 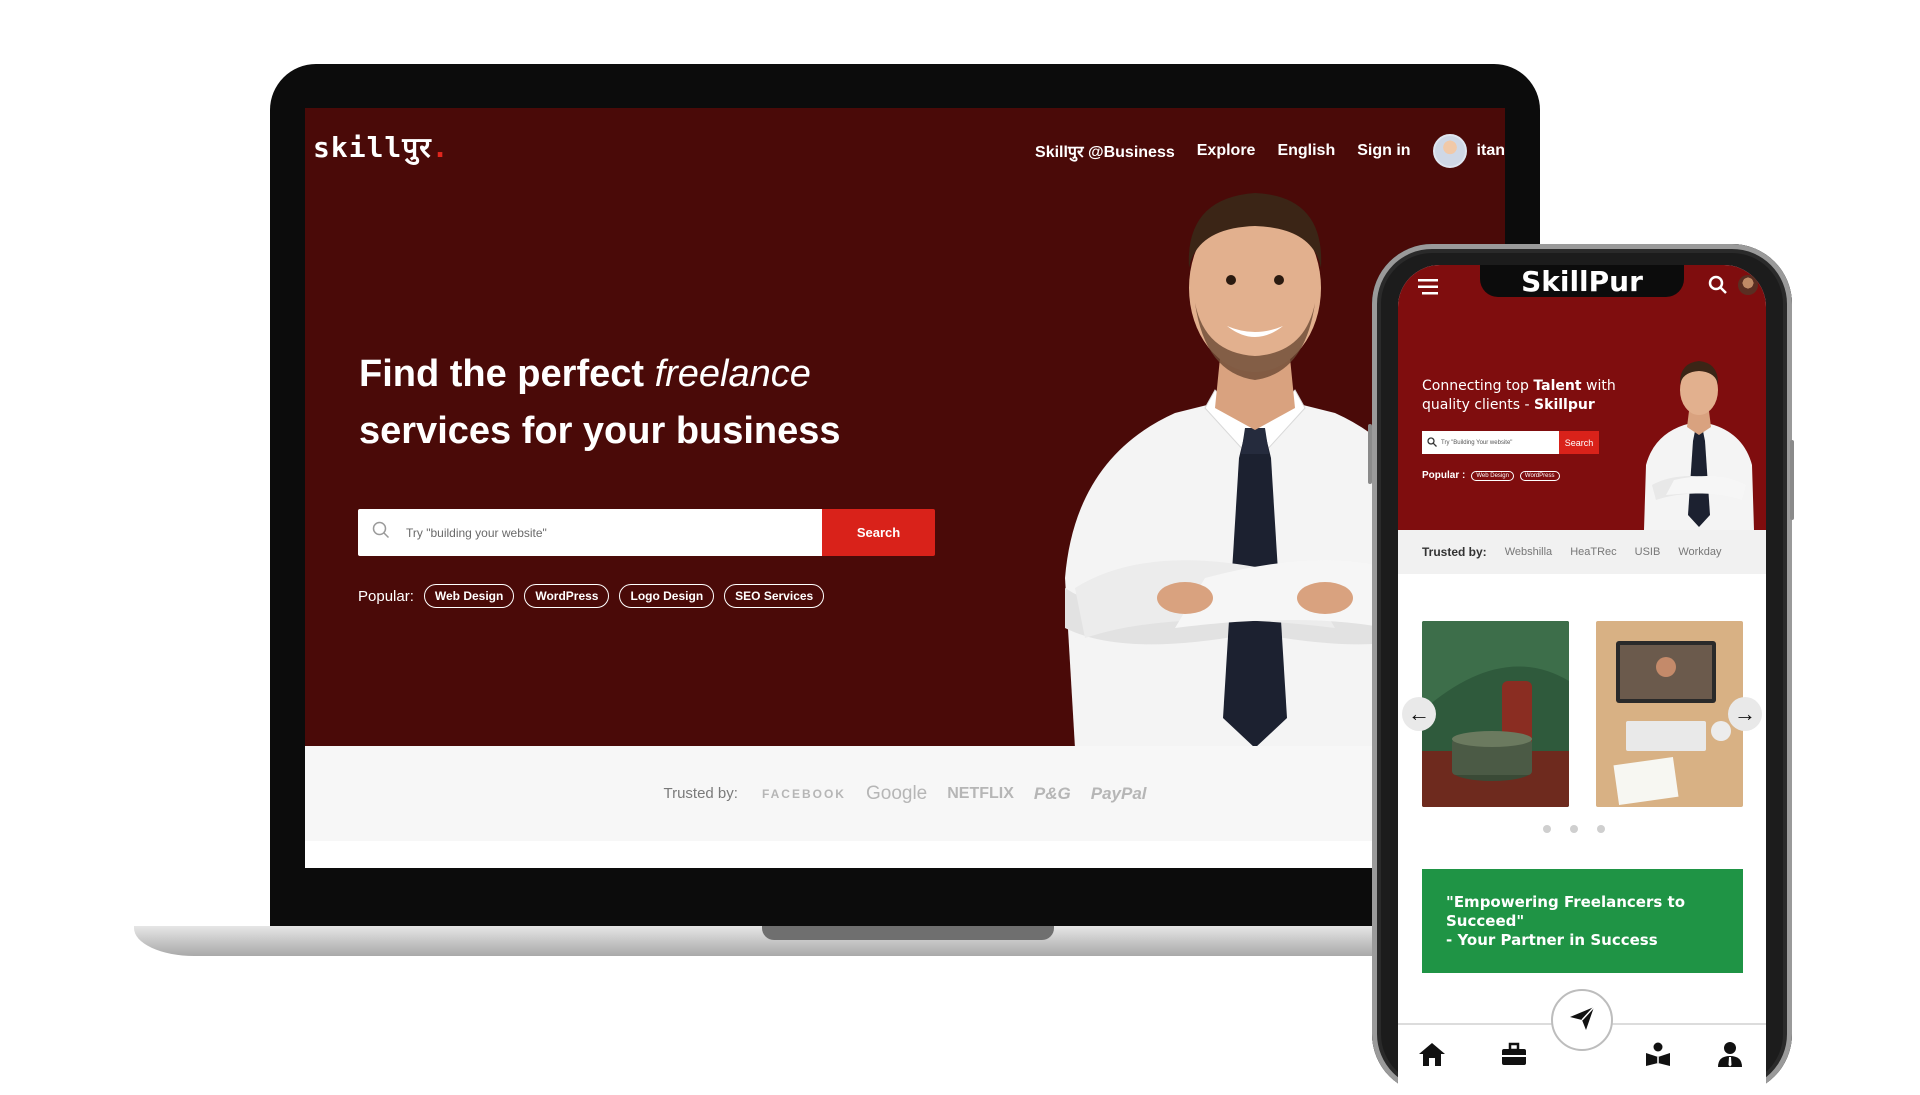 What do you see at coordinates (896, 793) in the screenshot?
I see `brand-logo: Google` at bounding box center [896, 793].